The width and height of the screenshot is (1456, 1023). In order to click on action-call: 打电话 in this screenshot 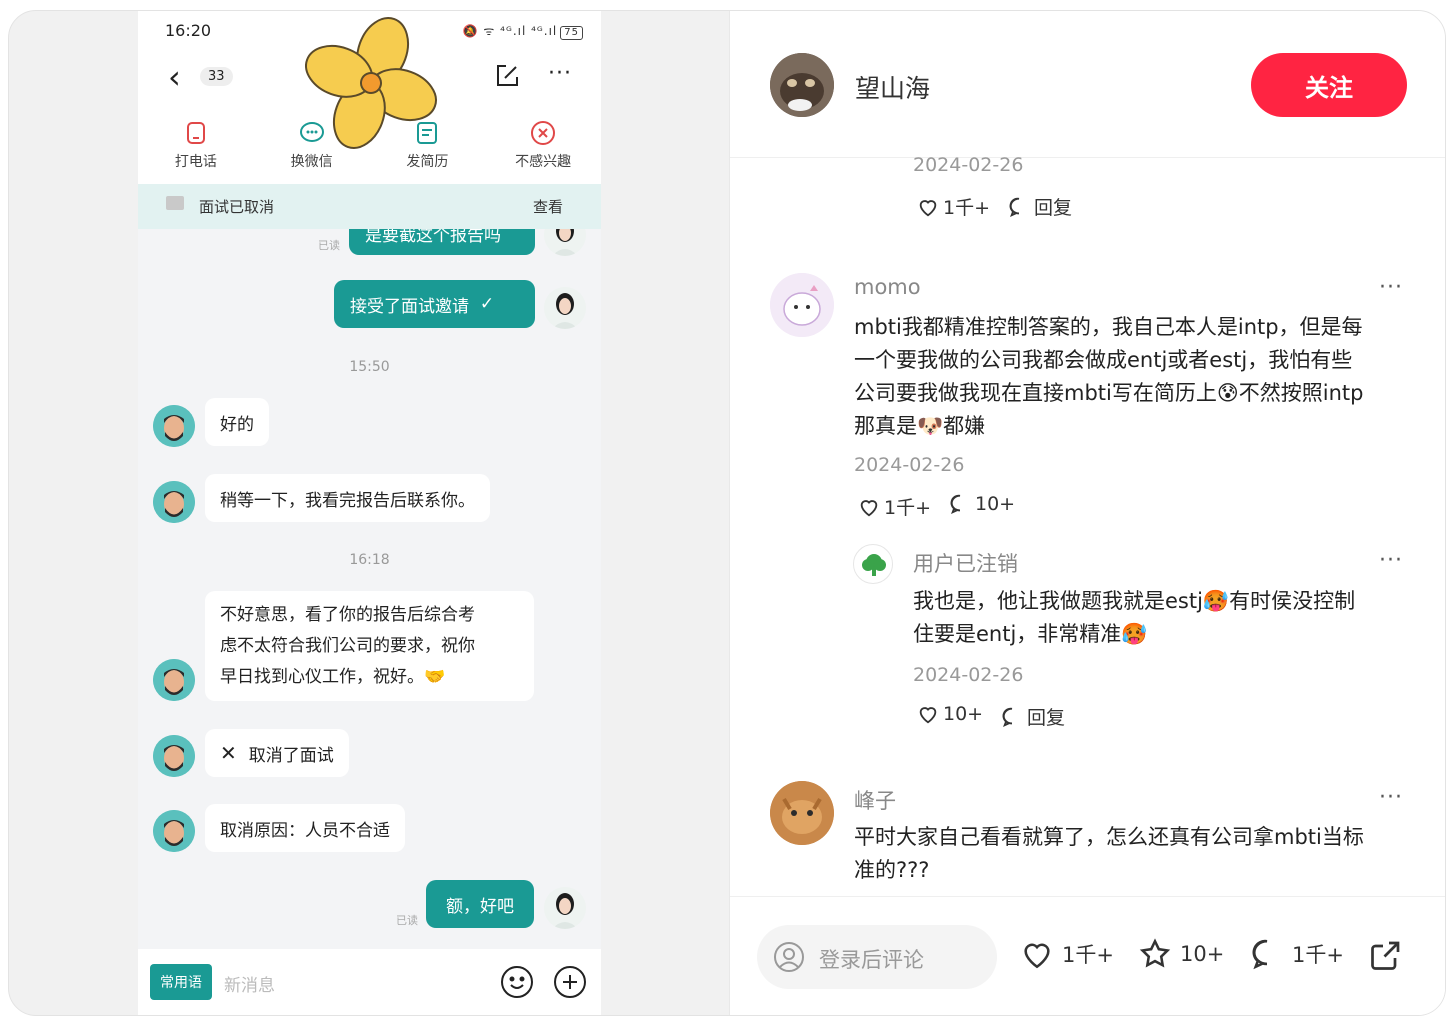, I will do `click(196, 147)`.